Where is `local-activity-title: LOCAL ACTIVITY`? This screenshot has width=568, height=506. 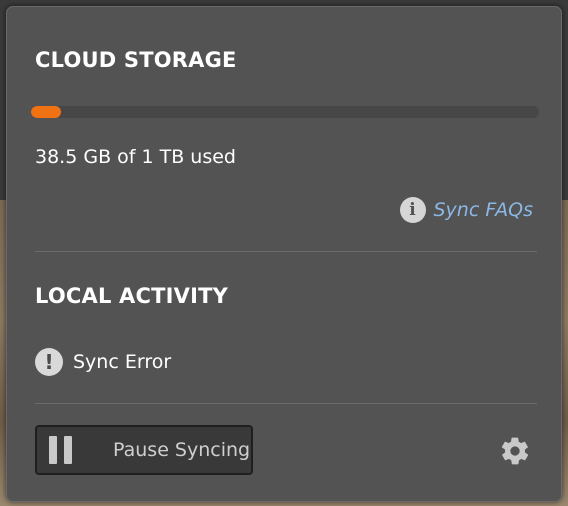
local-activity-title: LOCAL ACTIVITY is located at coordinates (132, 296).